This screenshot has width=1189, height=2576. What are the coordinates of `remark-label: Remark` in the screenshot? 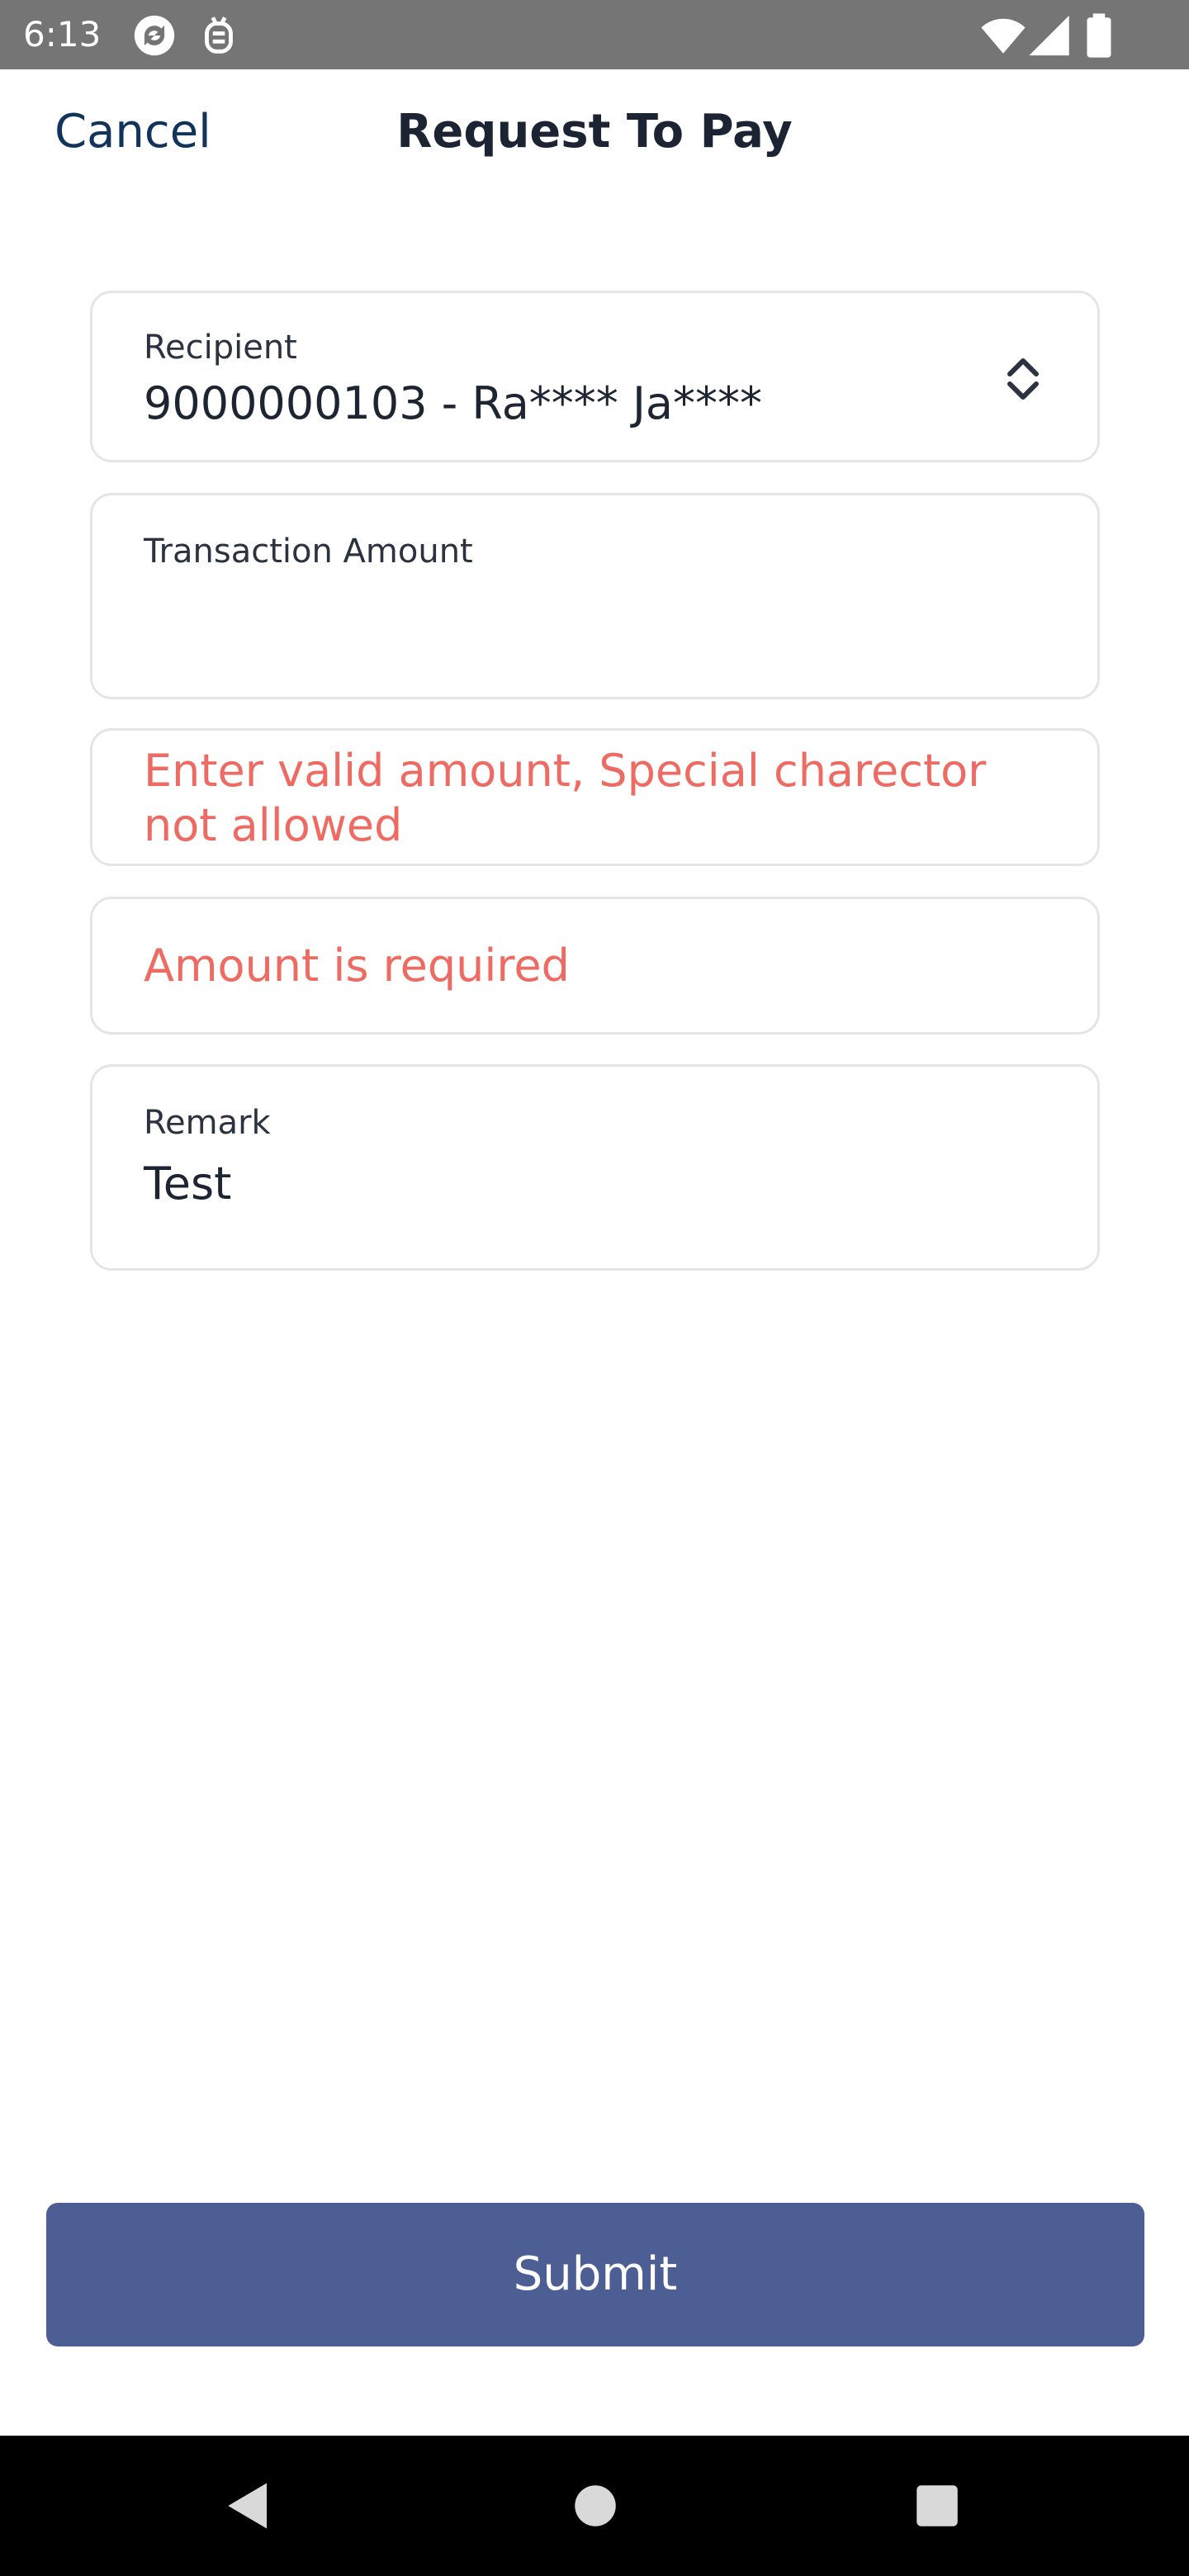 It's located at (207, 1123).